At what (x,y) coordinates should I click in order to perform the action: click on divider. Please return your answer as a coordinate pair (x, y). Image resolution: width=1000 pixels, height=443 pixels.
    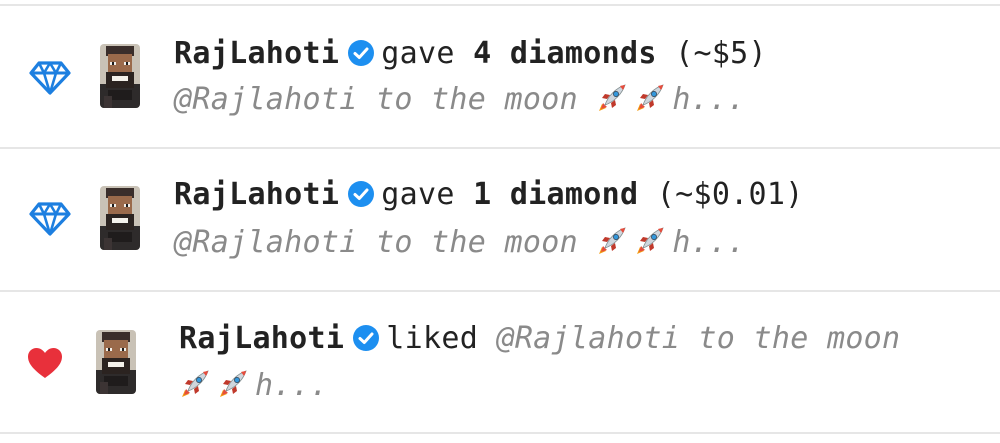
    Looking at the image, I should click on (500, 433).